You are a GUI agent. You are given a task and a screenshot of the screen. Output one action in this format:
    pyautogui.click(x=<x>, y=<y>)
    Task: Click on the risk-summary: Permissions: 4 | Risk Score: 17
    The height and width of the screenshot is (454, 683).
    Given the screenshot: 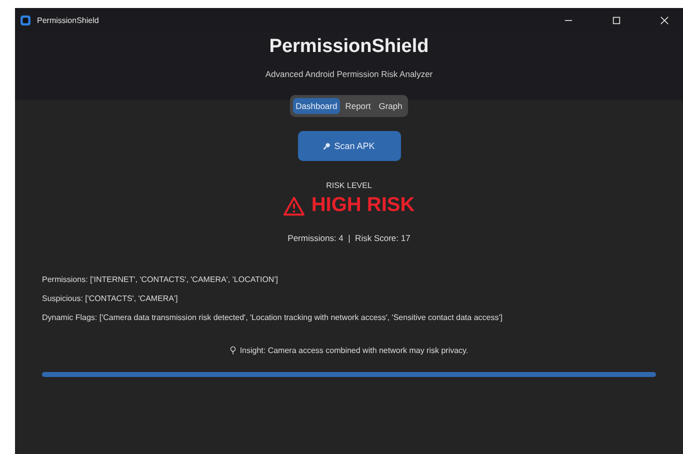 What is the action you would take?
    pyautogui.click(x=349, y=238)
    